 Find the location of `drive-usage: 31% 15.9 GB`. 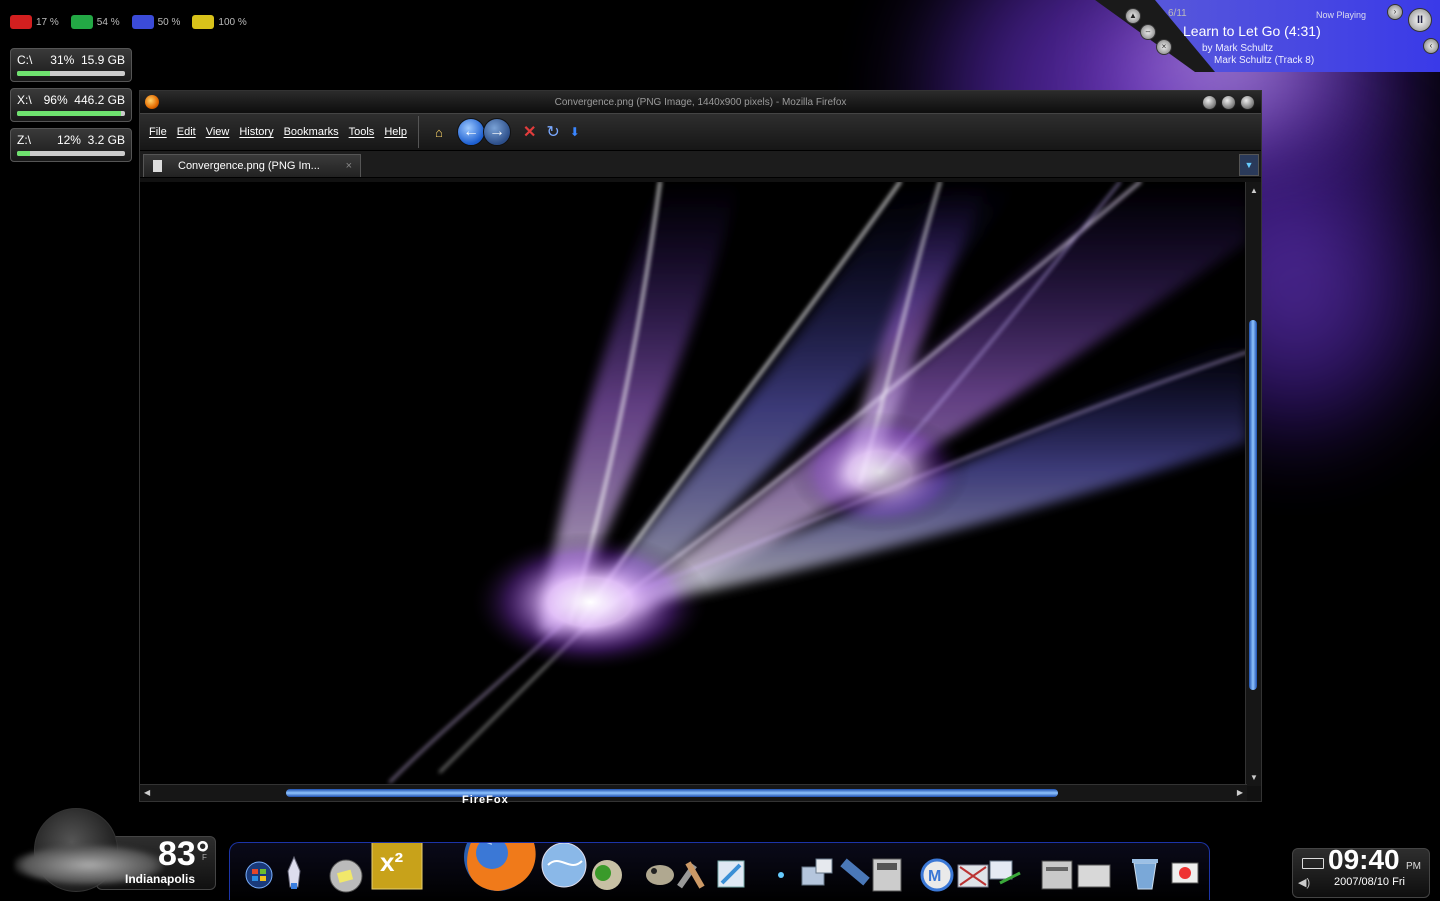

drive-usage: 31% 15.9 GB is located at coordinates (87, 60).